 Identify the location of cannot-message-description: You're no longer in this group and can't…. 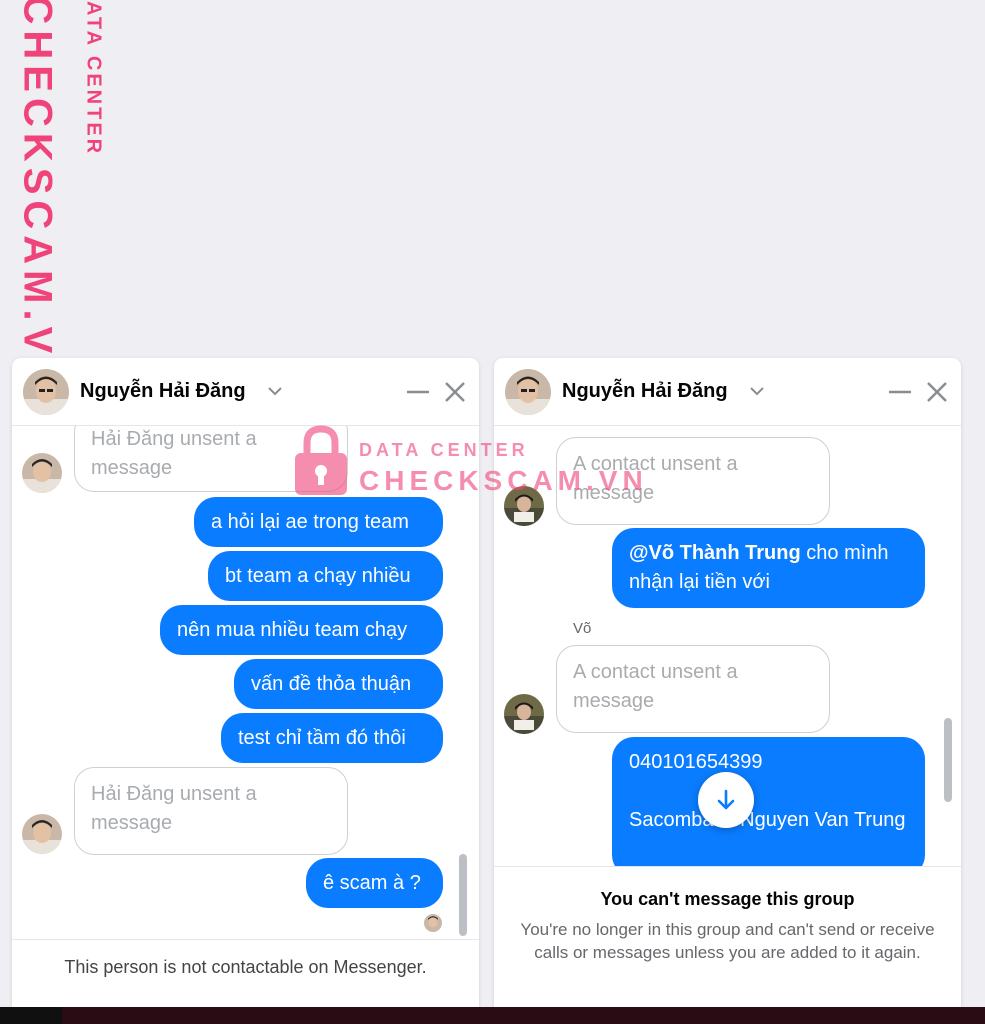
(727, 941).